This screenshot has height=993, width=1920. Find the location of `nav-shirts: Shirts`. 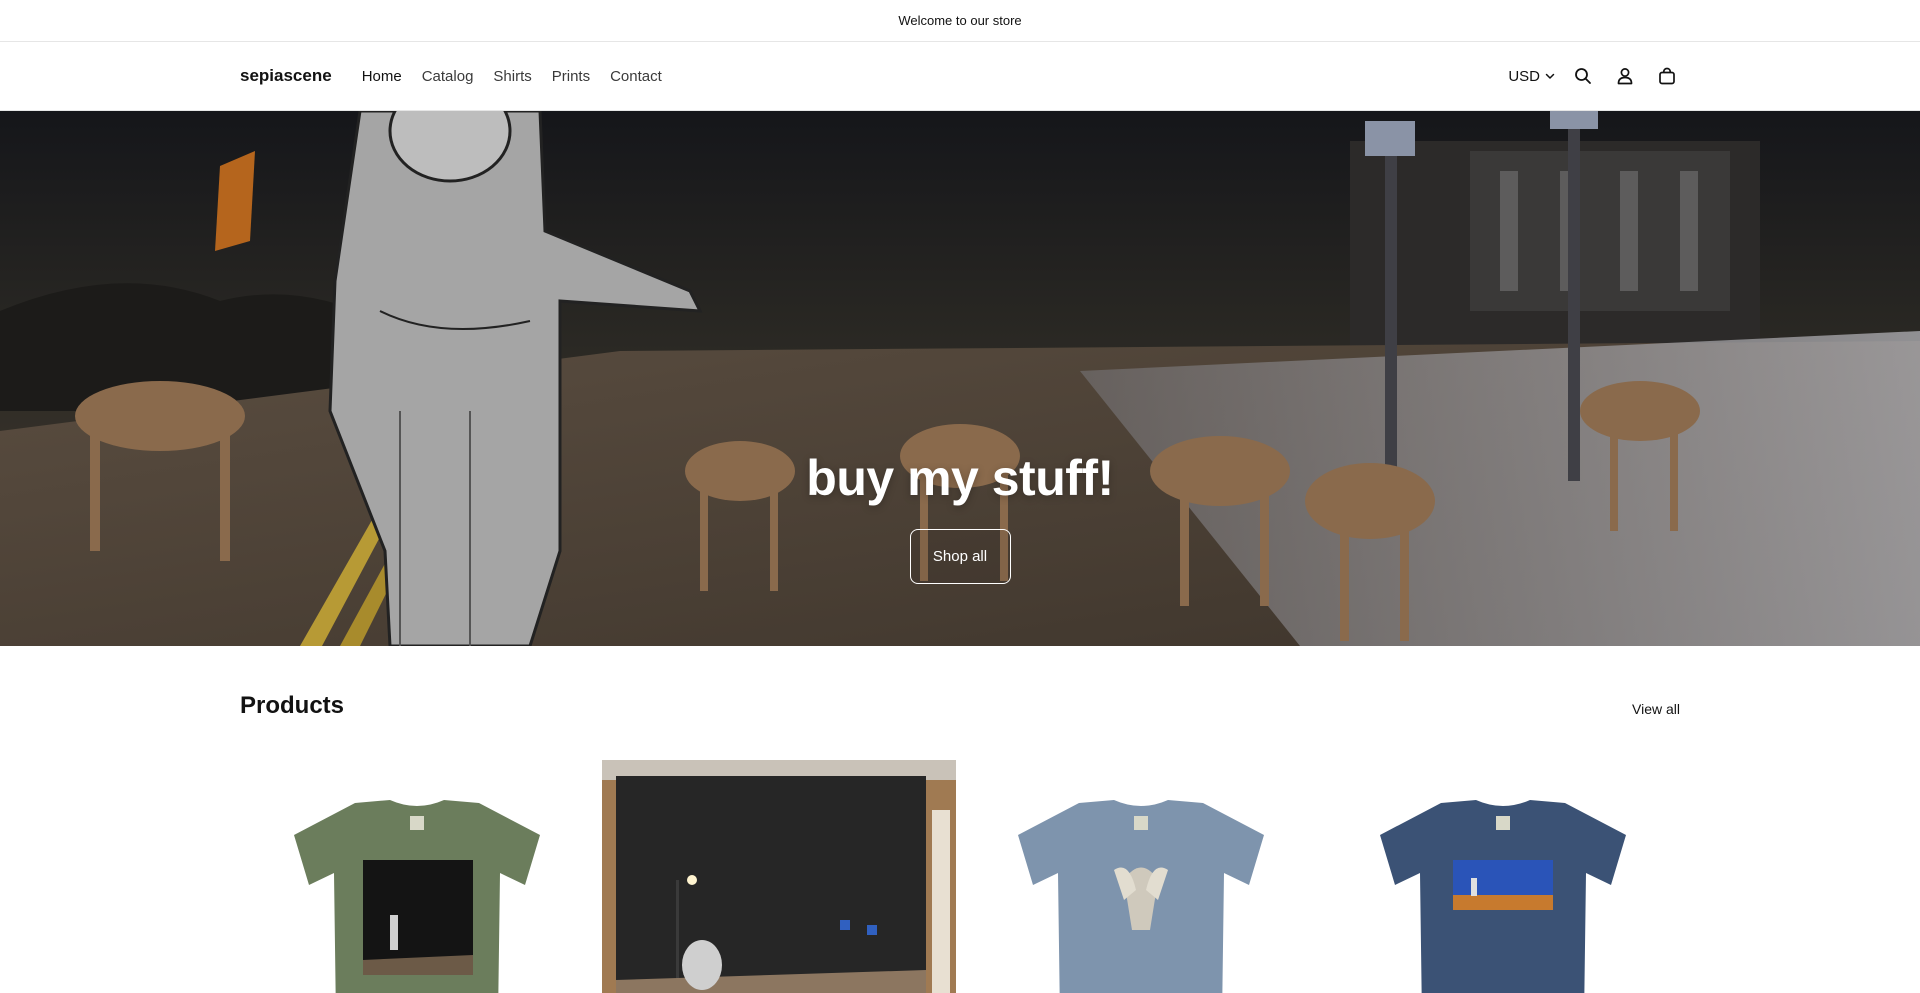

nav-shirts: Shirts is located at coordinates (512, 76).